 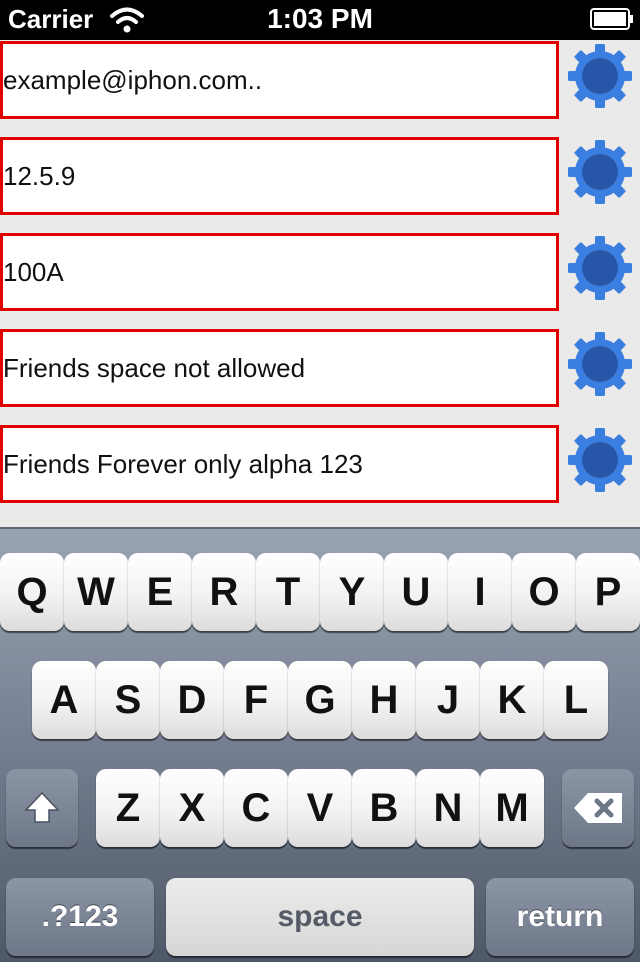 What do you see at coordinates (133, 80) in the screenshot?
I see `email-field-value: example@iphon.com..` at bounding box center [133, 80].